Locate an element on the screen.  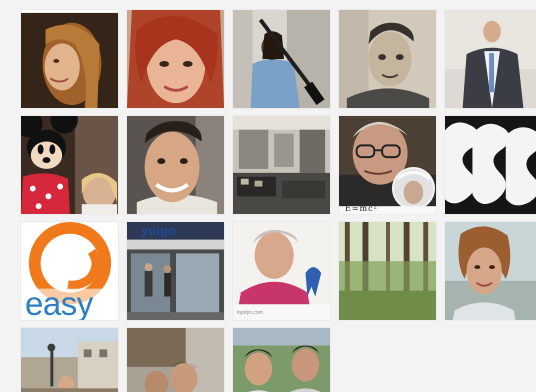
photo-tile-woman-outdoors is located at coordinates (490, 271).